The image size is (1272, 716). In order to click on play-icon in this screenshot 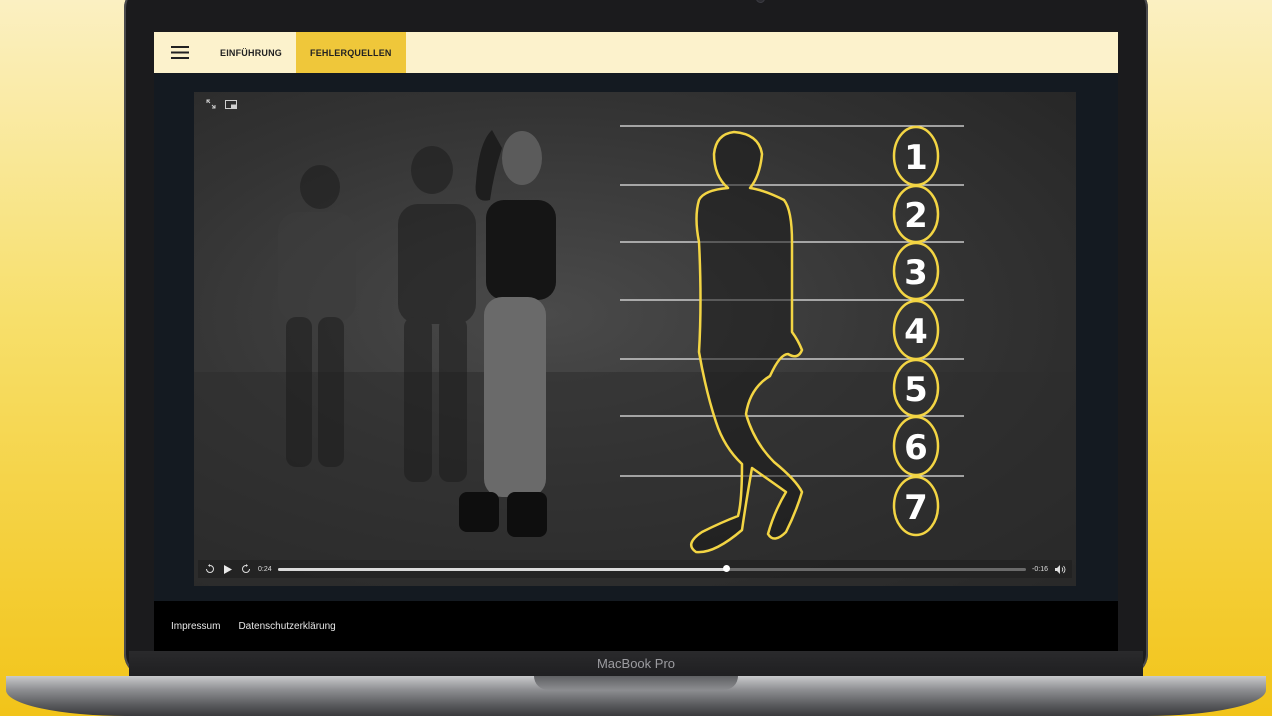, I will do `click(228, 569)`.